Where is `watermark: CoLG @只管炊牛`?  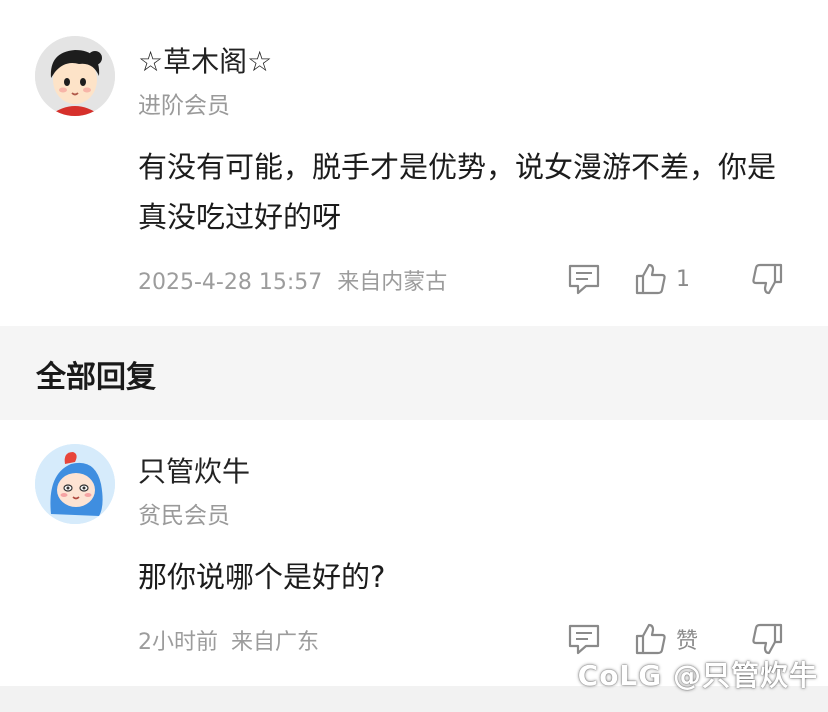
watermark: CoLG @只管炊牛 is located at coordinates (697, 675).